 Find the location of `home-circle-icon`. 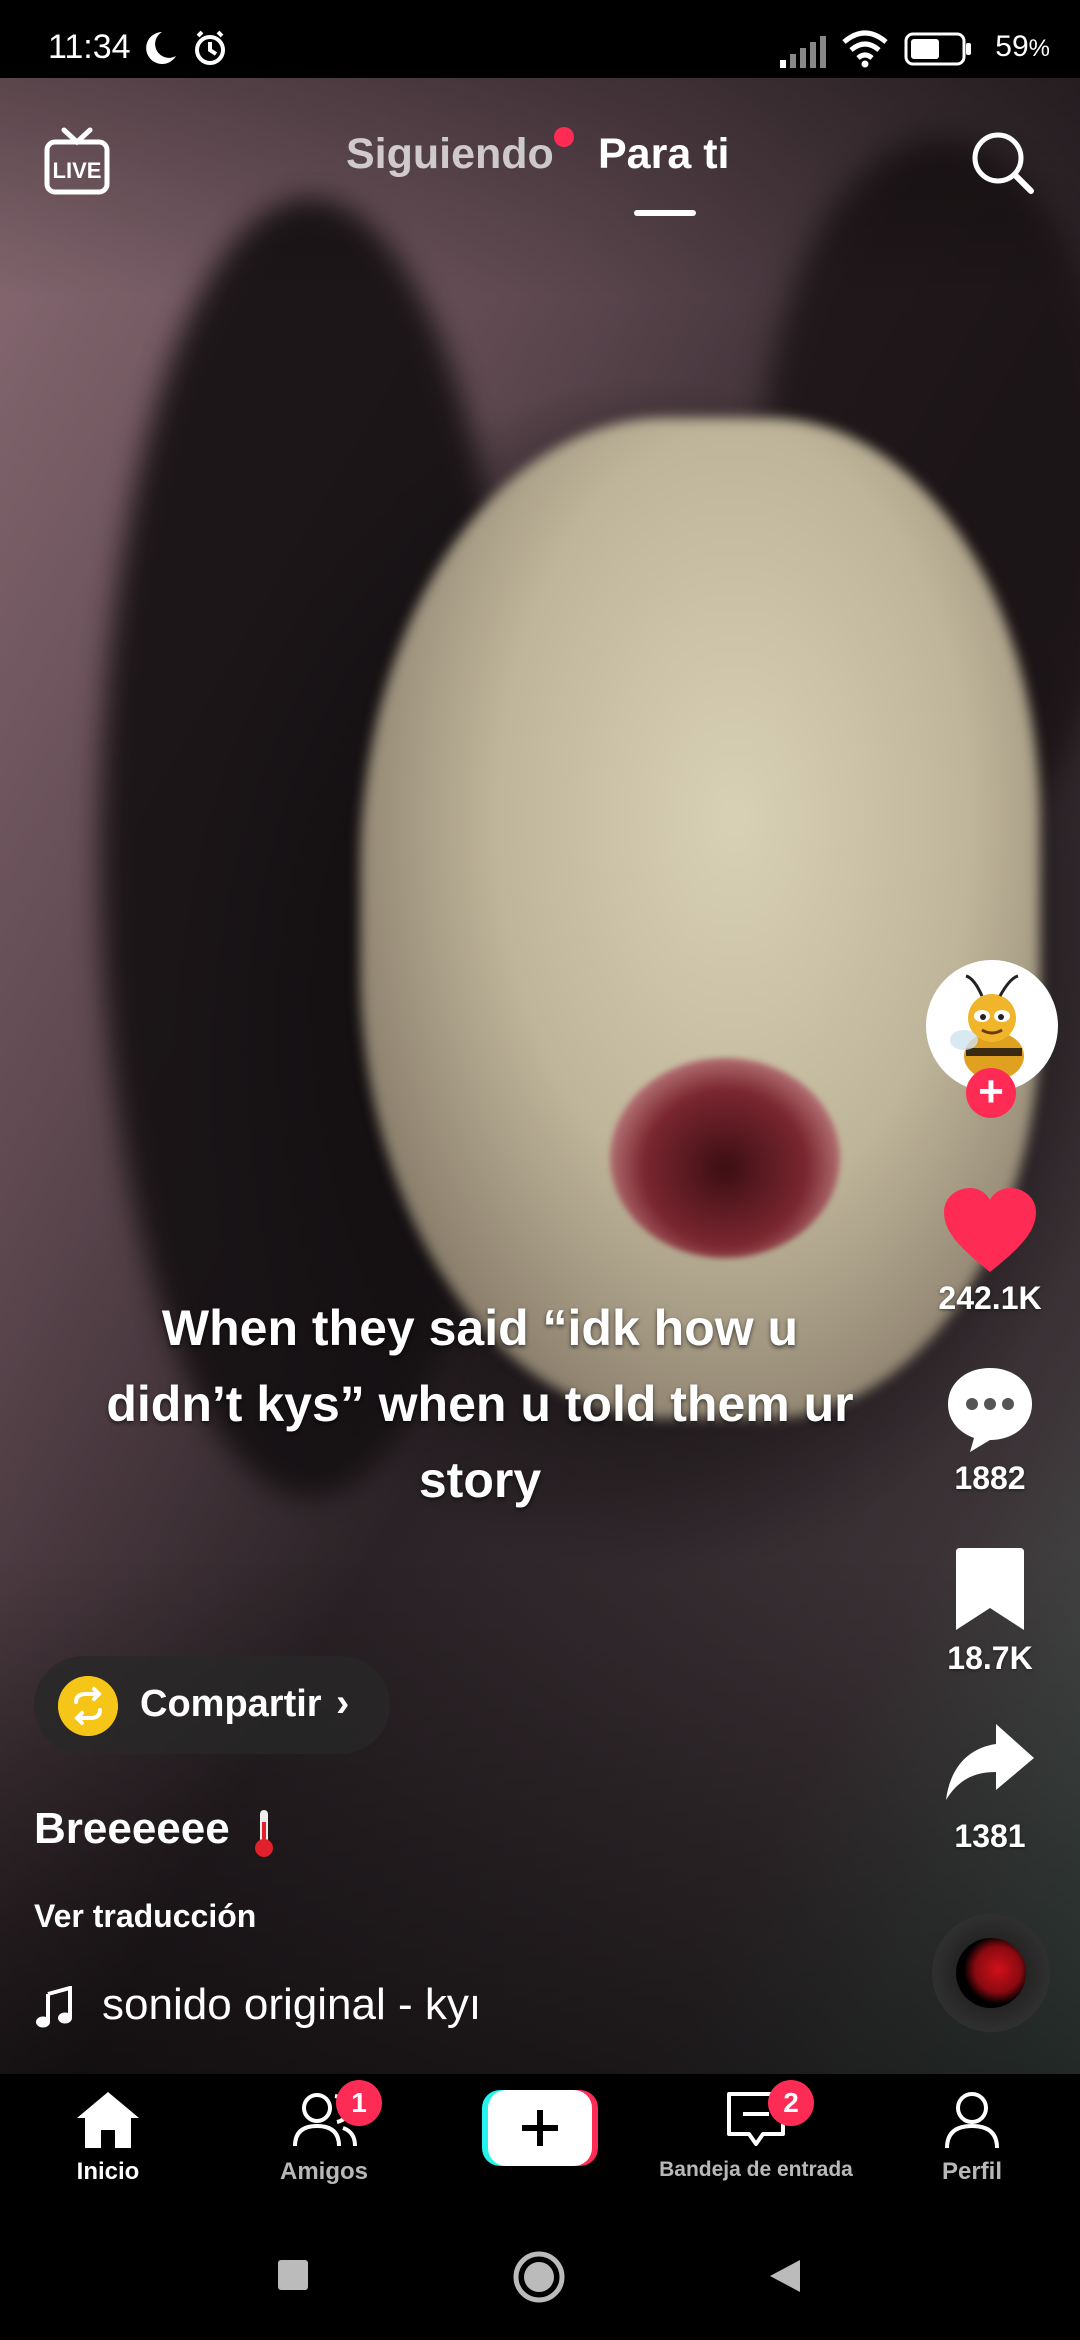

home-circle-icon is located at coordinates (539, 2277).